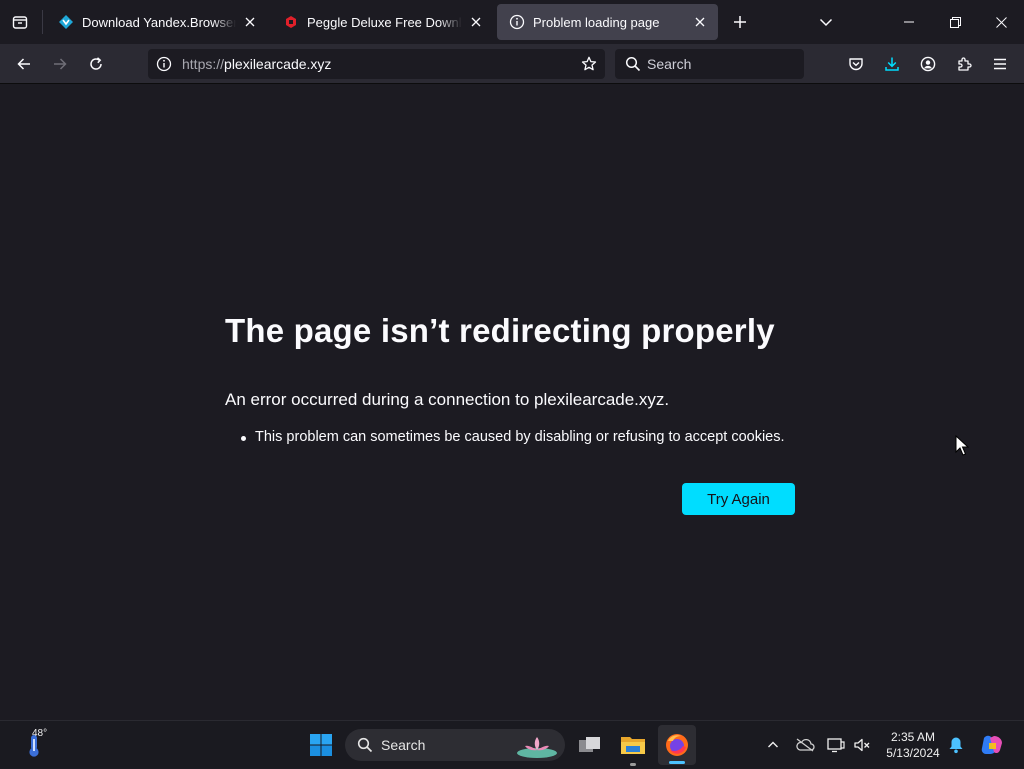 This screenshot has height=769, width=1024. I want to click on tab-peggle: Peggle Deluxe Free Download «, so click(382, 22).